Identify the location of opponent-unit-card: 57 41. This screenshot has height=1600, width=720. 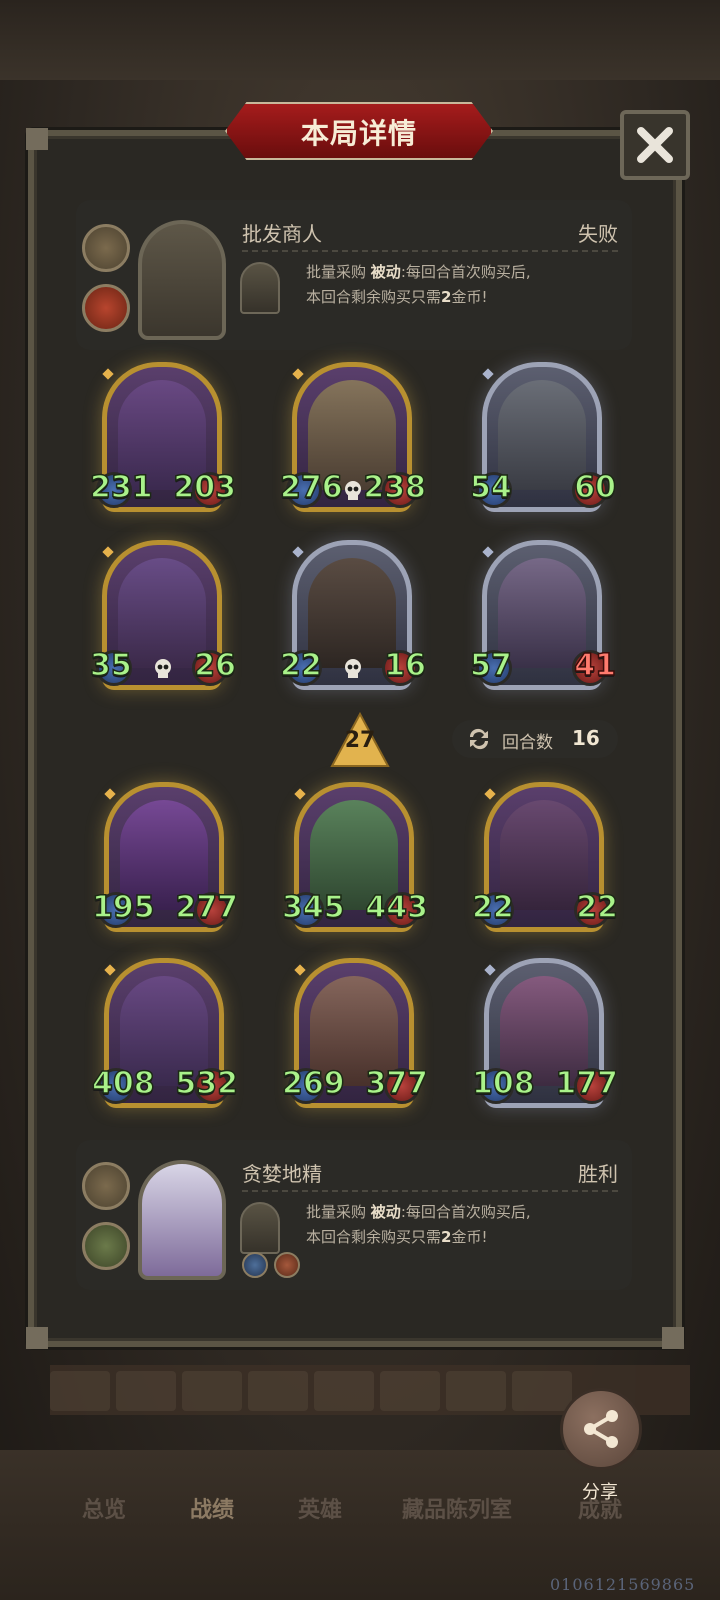
(543, 620).